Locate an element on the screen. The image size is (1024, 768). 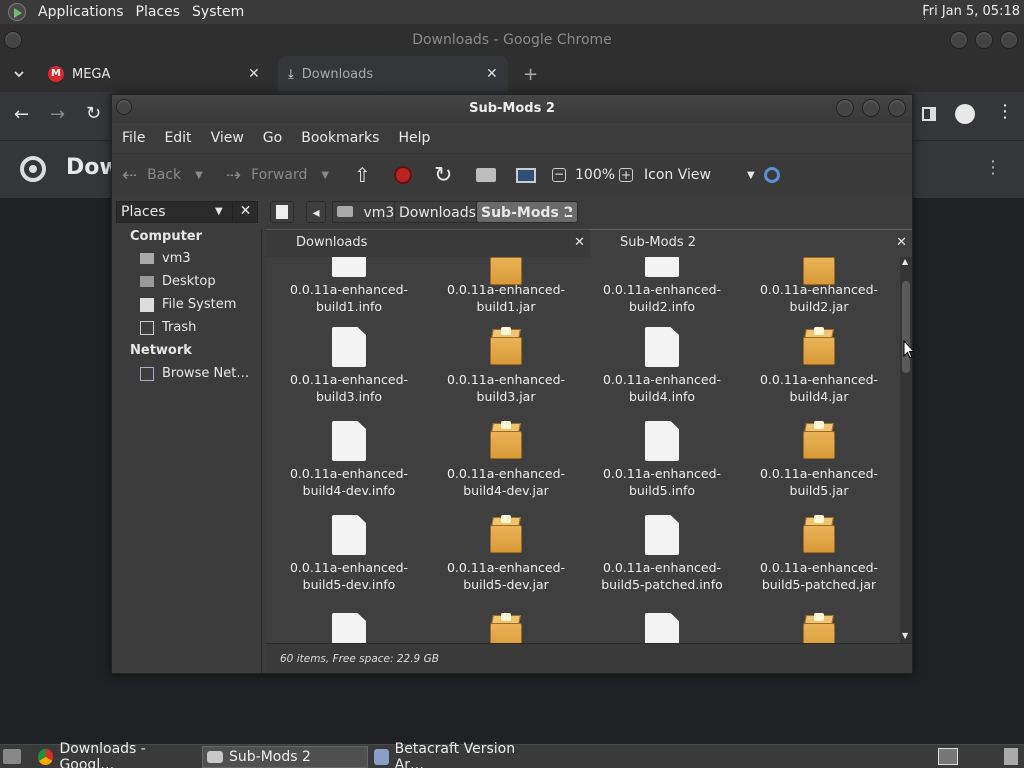
file-item: 0.0.11a-enhanced-build4-dev.info is located at coordinates (349, 460).